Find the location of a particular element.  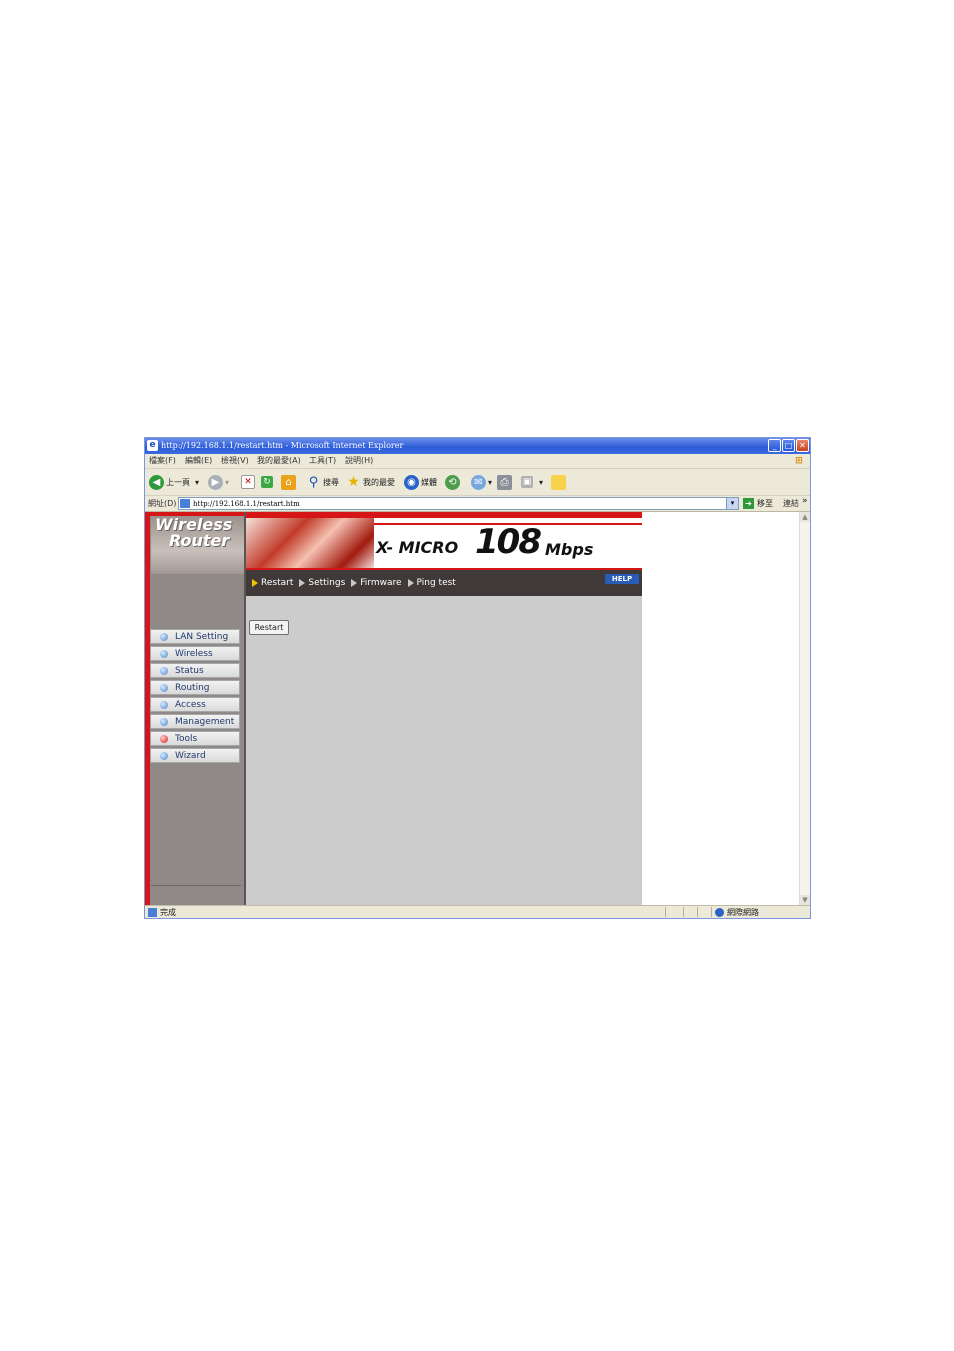

subnav-settings: Settings is located at coordinates (322, 583).